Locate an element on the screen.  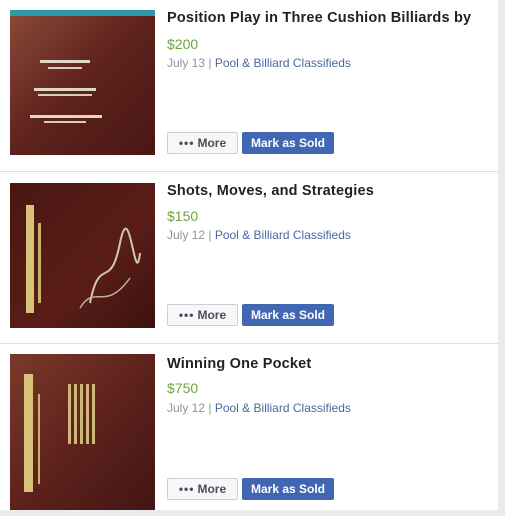
listing-price: $750 is located at coordinates (183, 388).